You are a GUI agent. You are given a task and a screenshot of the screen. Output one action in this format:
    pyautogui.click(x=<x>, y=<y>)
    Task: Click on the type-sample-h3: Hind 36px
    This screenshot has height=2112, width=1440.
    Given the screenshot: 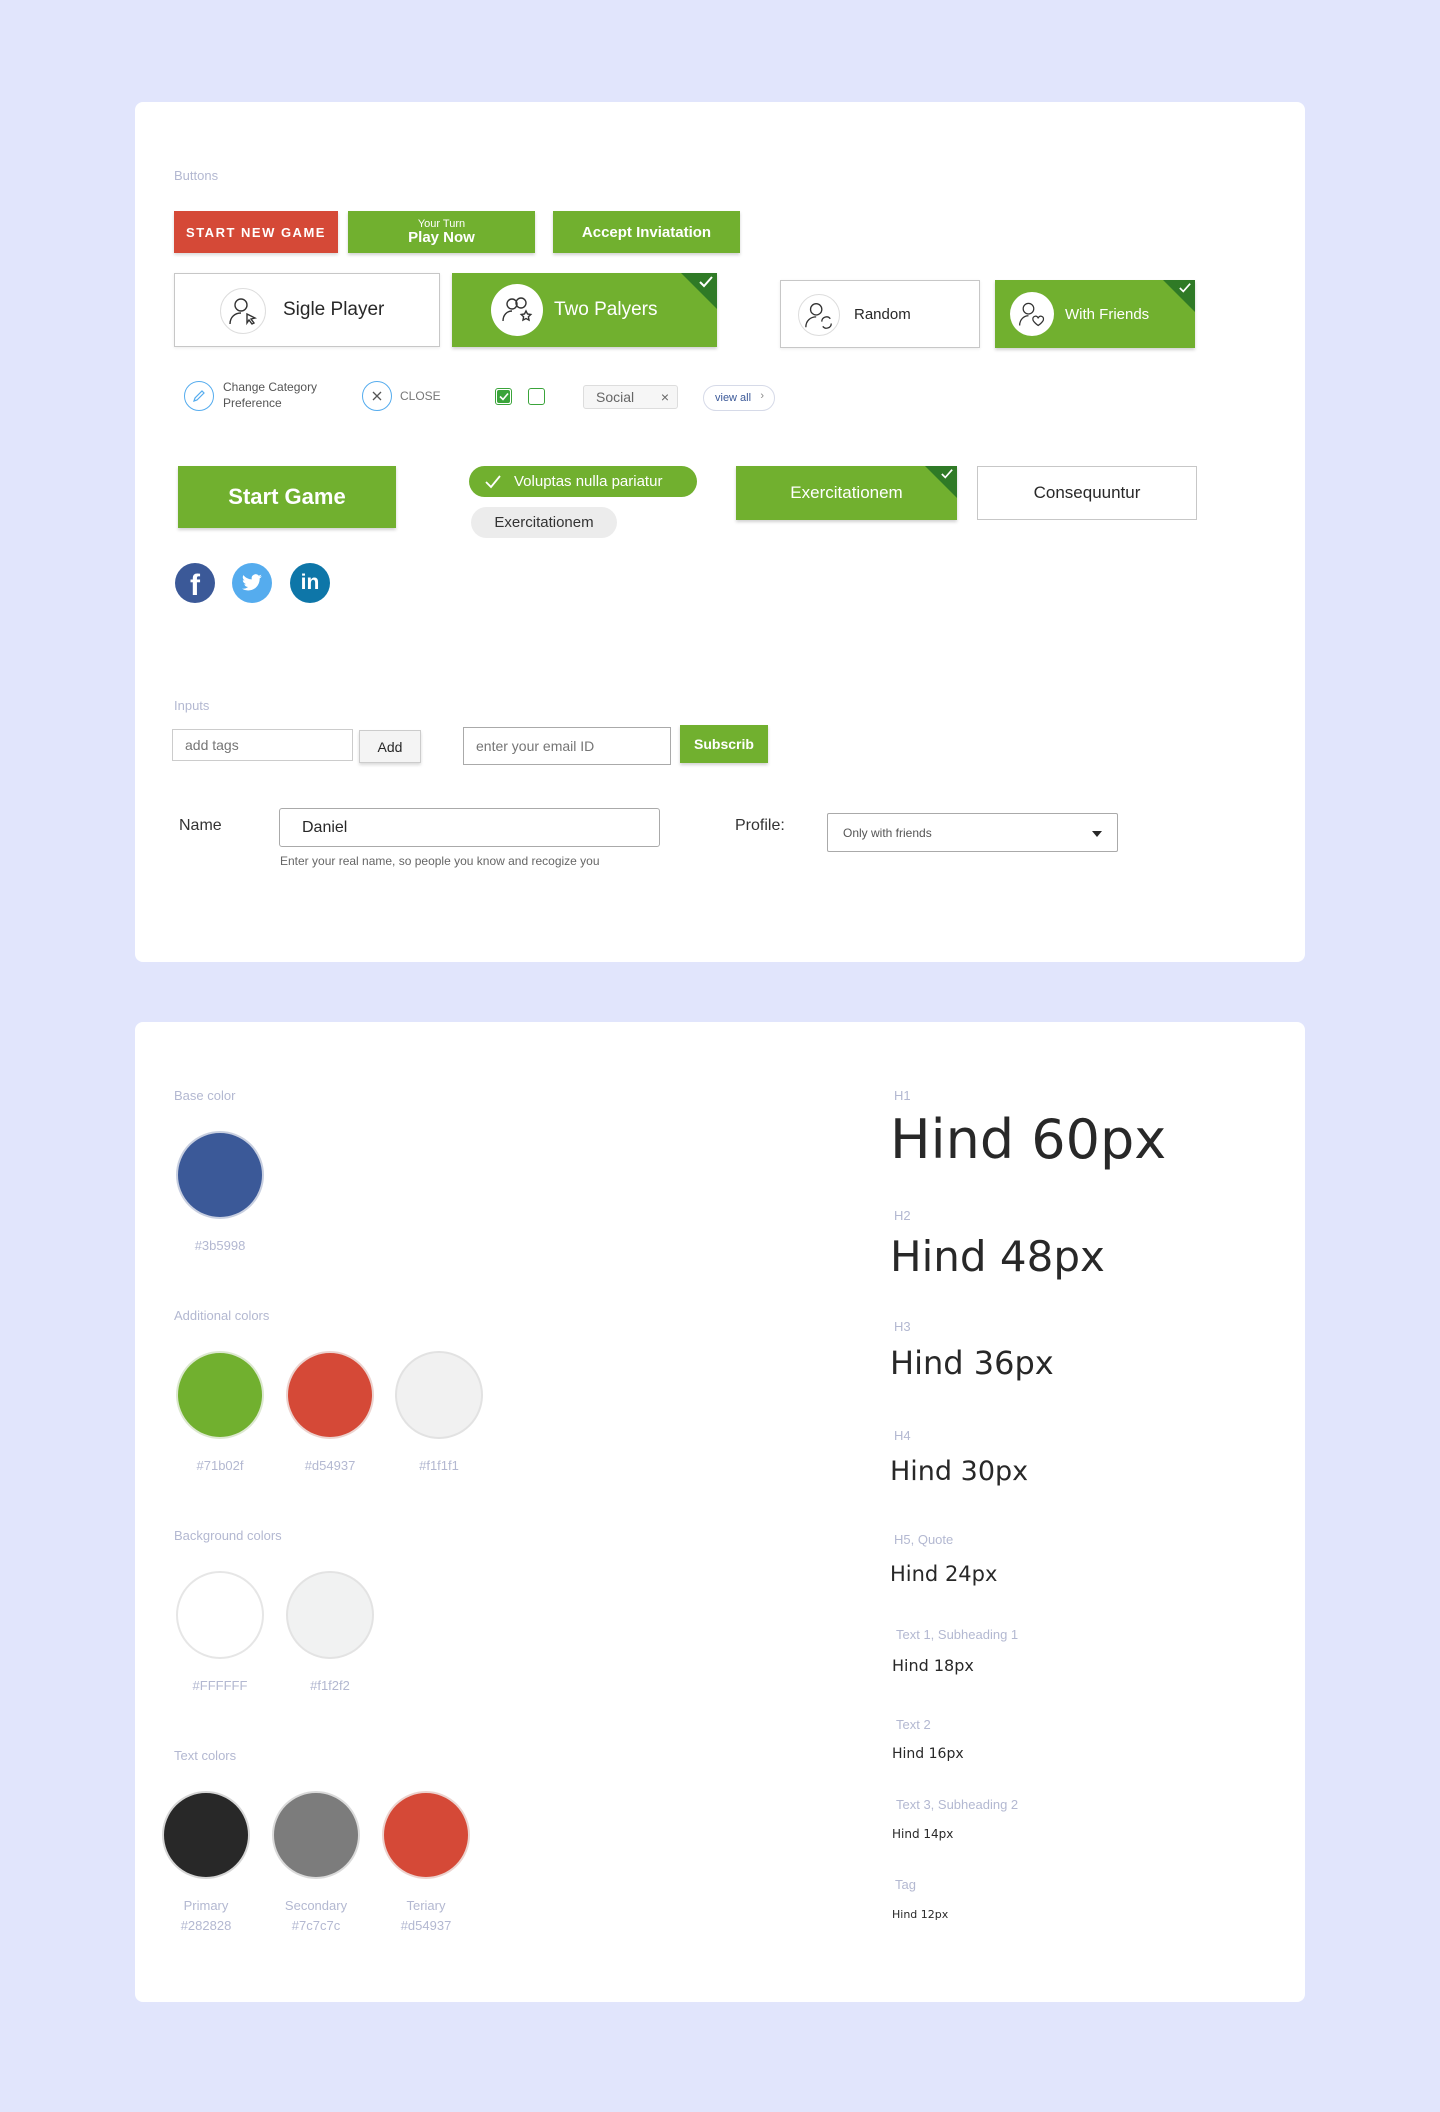 What is the action you would take?
    pyautogui.click(x=972, y=1363)
    